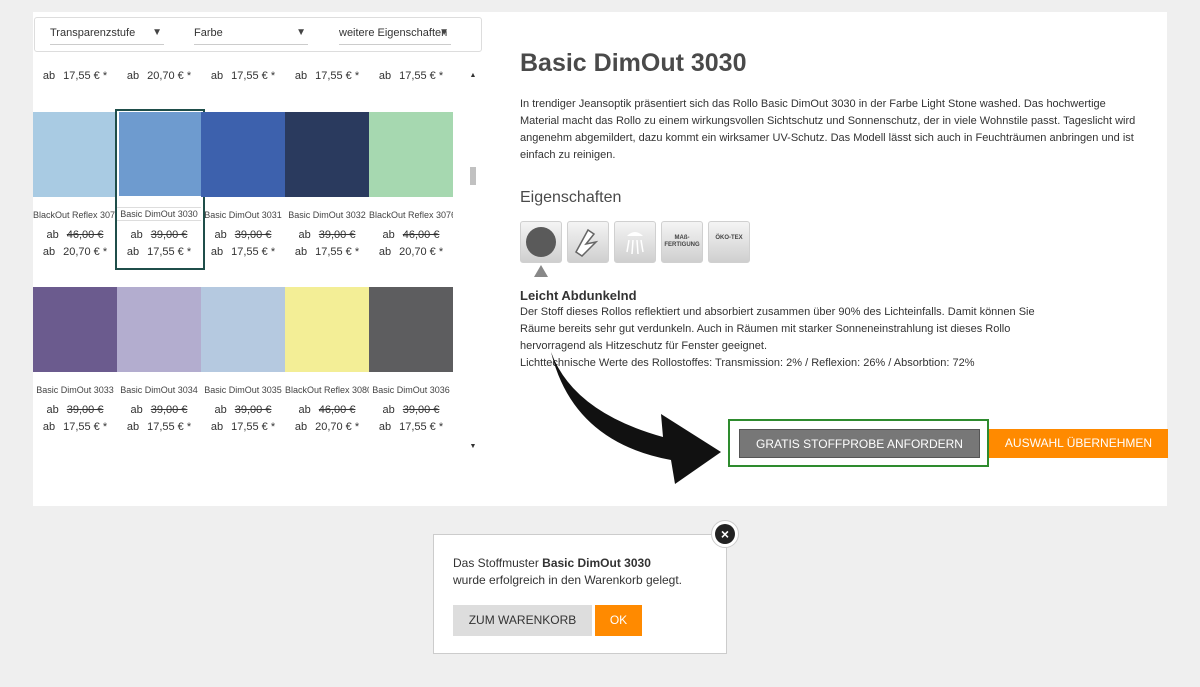 Image resolution: width=1200 pixels, height=687 pixels. I want to click on custom-made-icon: MAß-FERTIGUNG, so click(682, 242).